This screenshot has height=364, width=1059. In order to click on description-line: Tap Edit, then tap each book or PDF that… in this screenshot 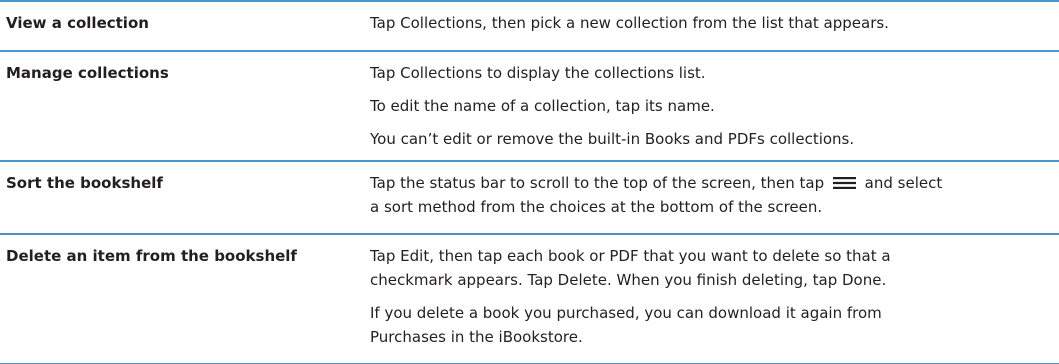, I will do `click(630, 256)`.